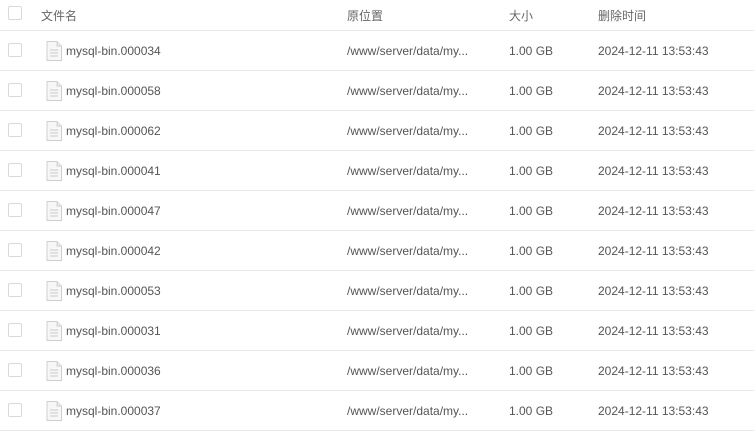 The width and height of the screenshot is (754, 431). What do you see at coordinates (113, 51) in the screenshot?
I see `file-name: mysql-bin.000034` at bounding box center [113, 51].